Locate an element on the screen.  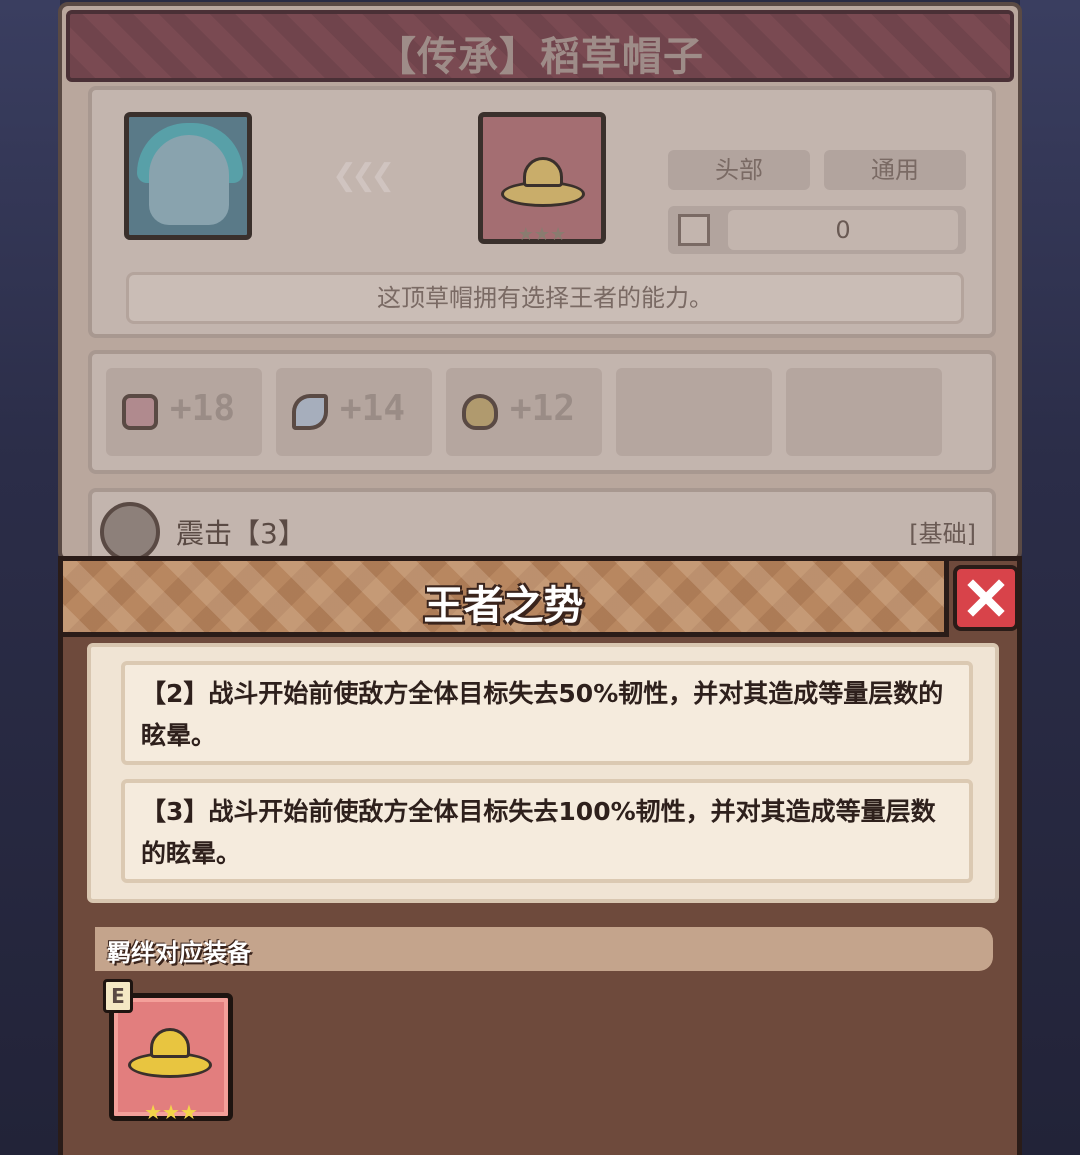
effect-level: 【2】 is located at coordinates (175, 693).